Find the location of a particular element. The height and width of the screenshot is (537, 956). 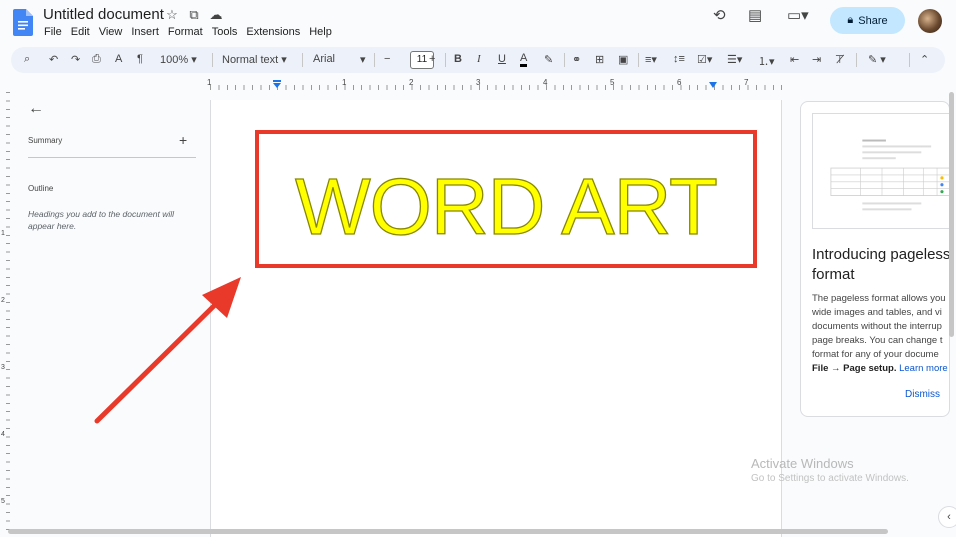

numbered-list-icon: ⒈▾ is located at coordinates (766, 61).